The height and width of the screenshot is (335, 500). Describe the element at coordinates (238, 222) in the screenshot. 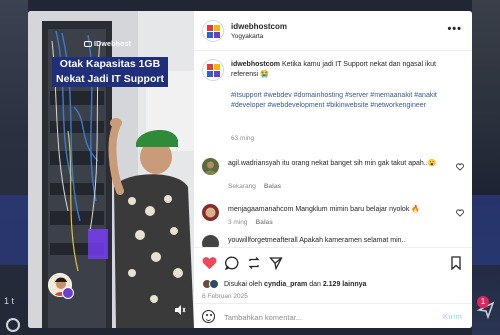

I see `comment-time: 3 ming` at that location.